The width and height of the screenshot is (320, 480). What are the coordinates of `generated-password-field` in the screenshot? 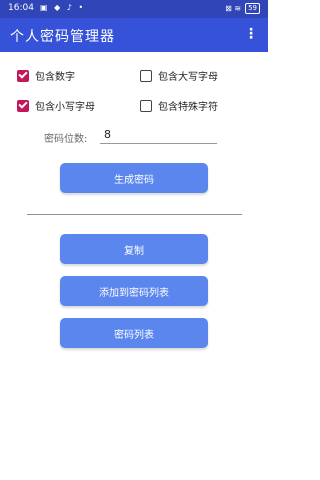 It's located at (134, 214).